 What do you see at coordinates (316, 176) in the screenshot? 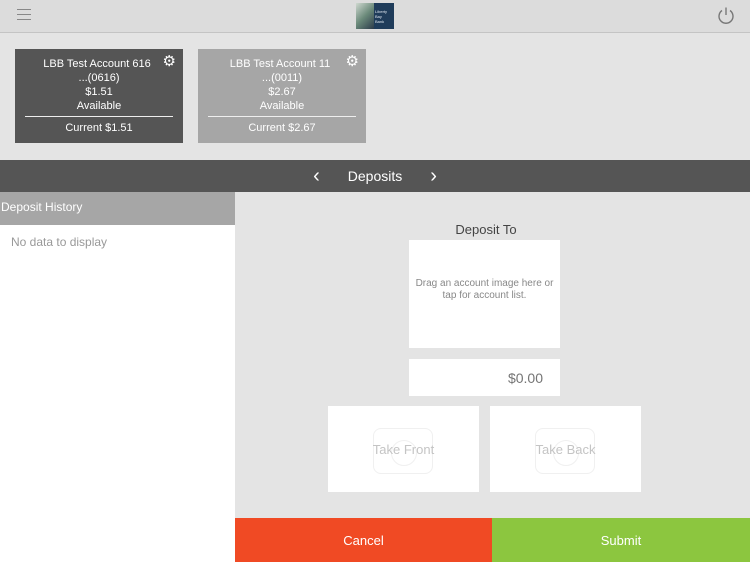
I see `chevron-left-icon: ‹` at bounding box center [316, 176].